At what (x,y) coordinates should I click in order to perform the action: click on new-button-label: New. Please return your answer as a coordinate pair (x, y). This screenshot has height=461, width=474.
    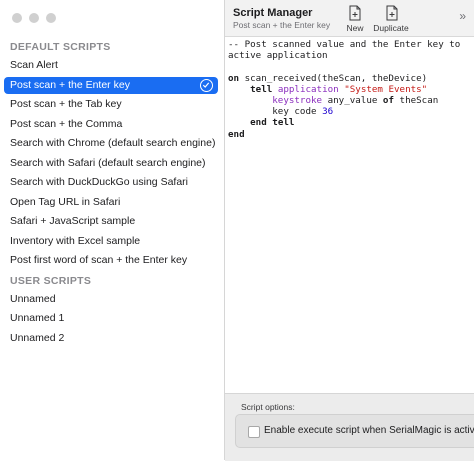
    Looking at the image, I should click on (355, 28).